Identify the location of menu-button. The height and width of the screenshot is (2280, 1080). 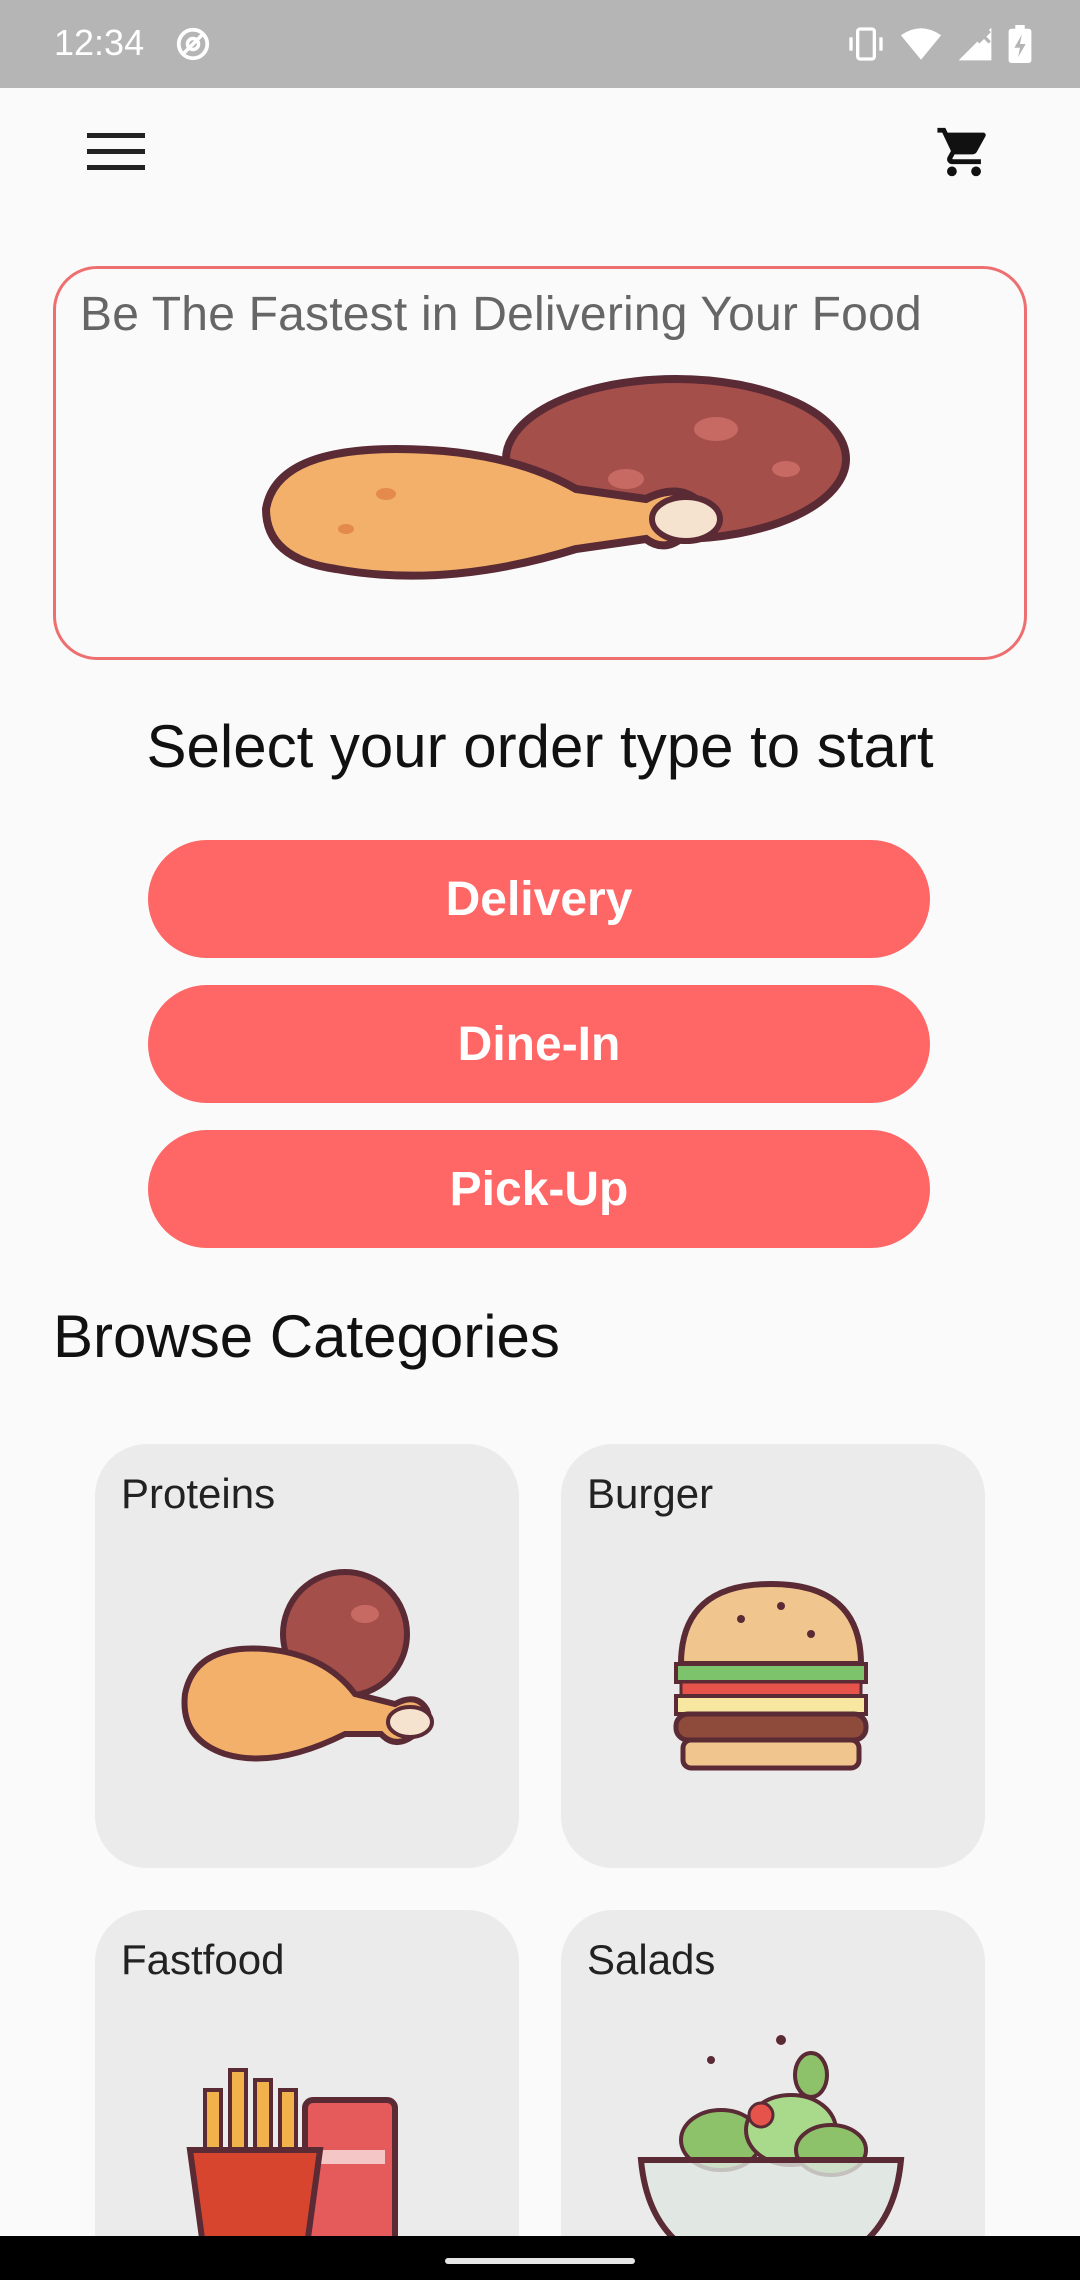
(116, 152).